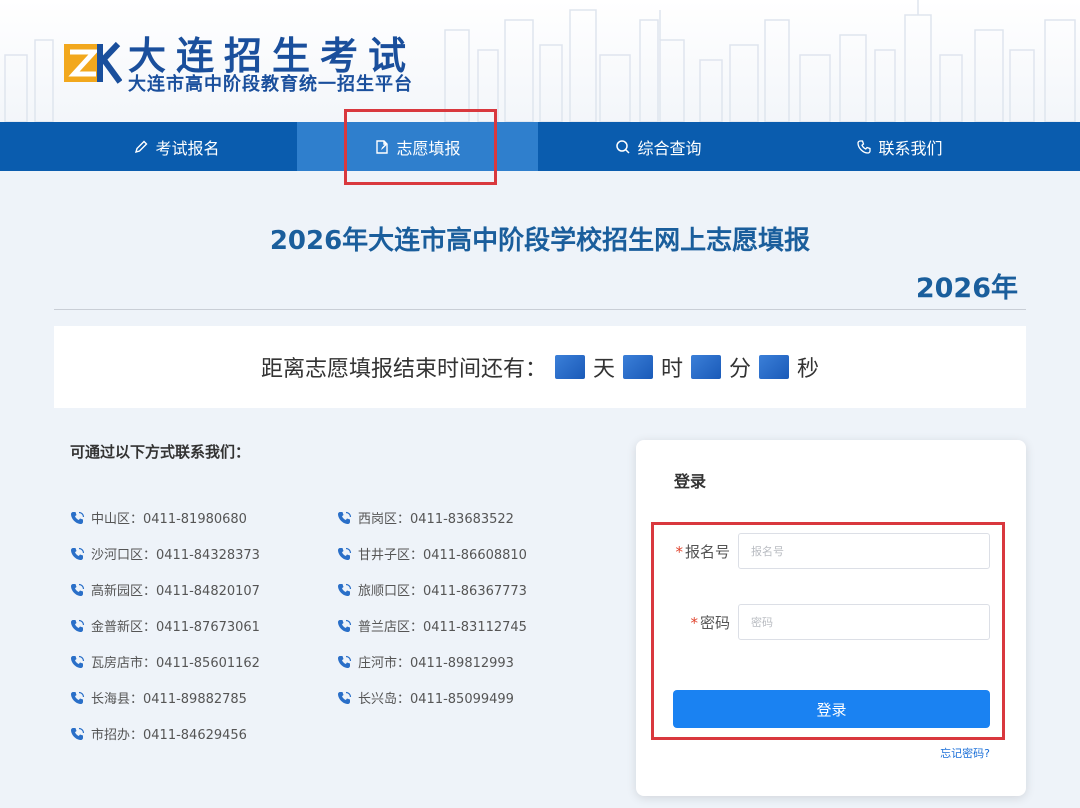 The height and width of the screenshot is (808, 1080). Describe the element at coordinates (169, 699) in the screenshot. I see `contact-text: 长海县：0411-89882785` at that location.